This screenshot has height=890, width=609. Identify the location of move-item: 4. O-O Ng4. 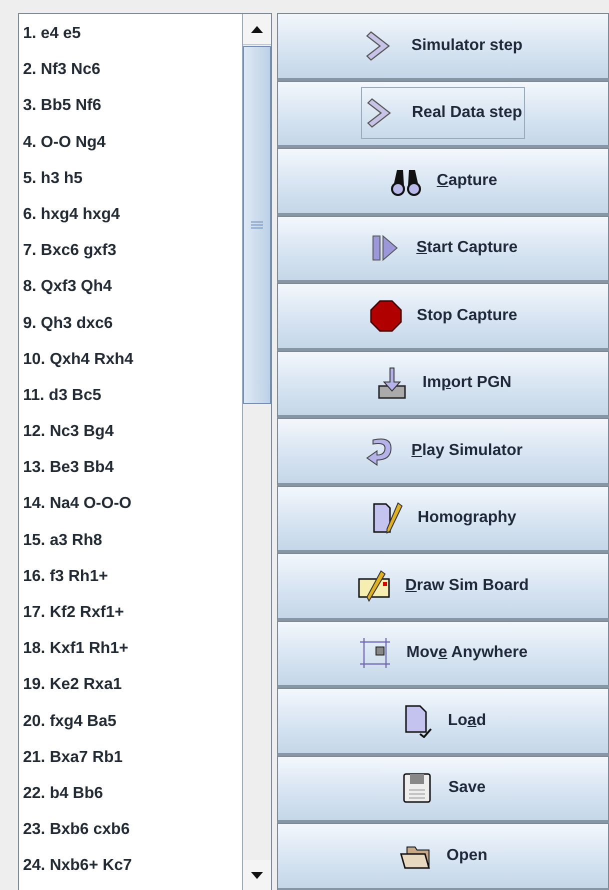
(130, 142).